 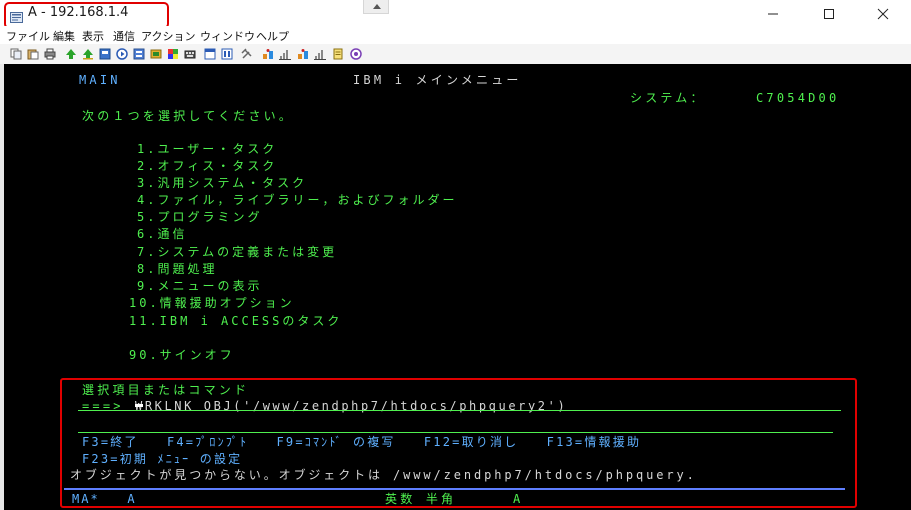 What do you see at coordinates (64, 36) in the screenshot?
I see `menu-edit: 編集` at bounding box center [64, 36].